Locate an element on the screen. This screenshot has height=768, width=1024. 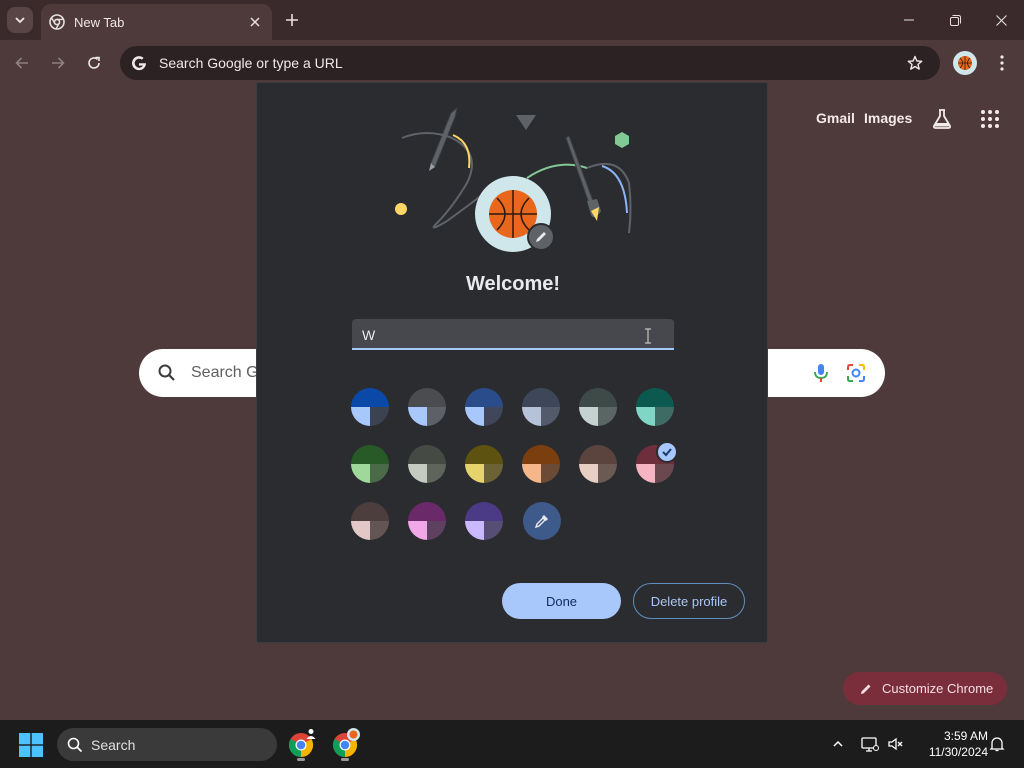
plus-icon is located at coordinates (292, 20).